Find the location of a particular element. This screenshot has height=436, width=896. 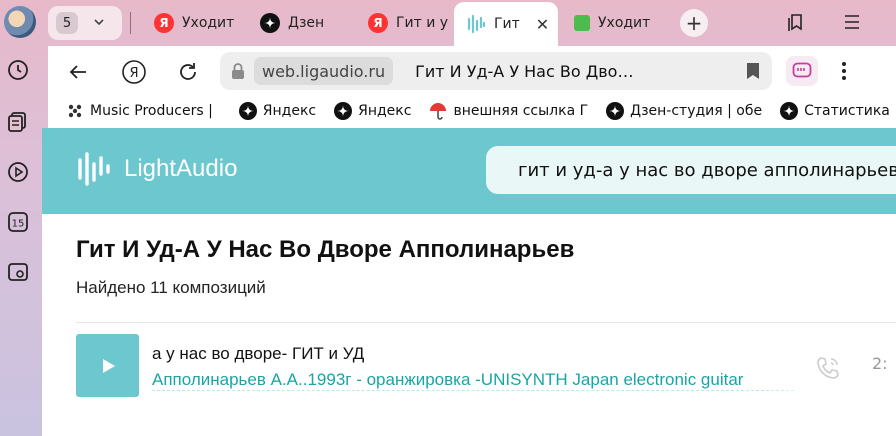

tab-count: 5 is located at coordinates (67, 23).